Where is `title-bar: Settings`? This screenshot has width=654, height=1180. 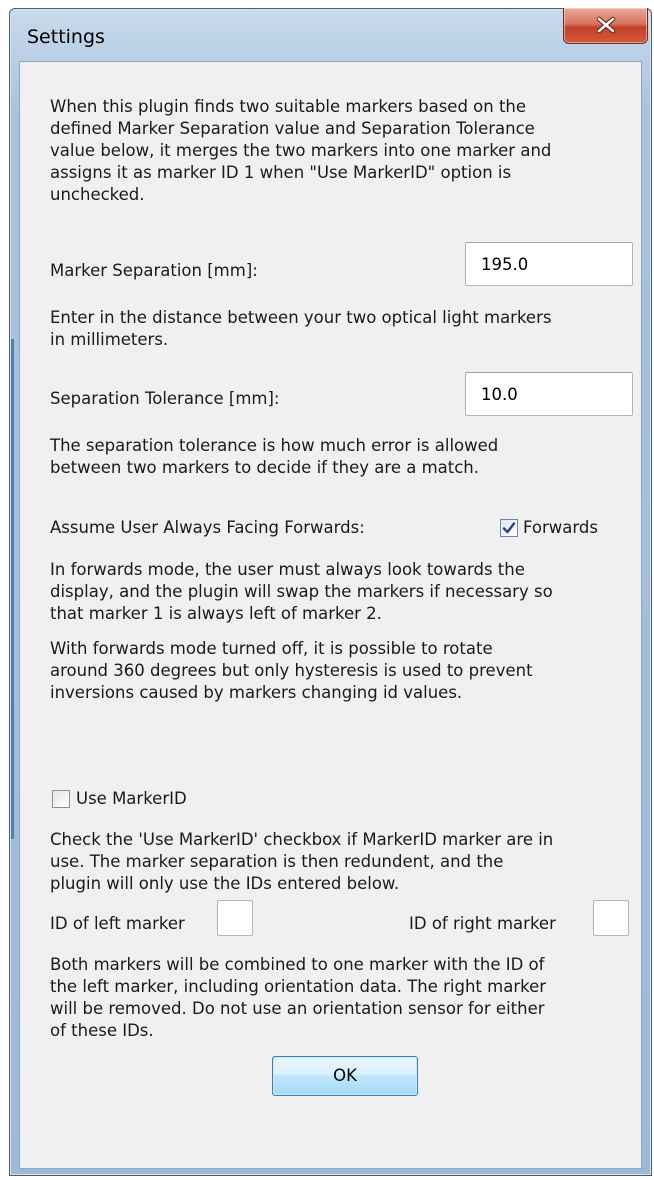 title-bar: Settings is located at coordinates (330, 34).